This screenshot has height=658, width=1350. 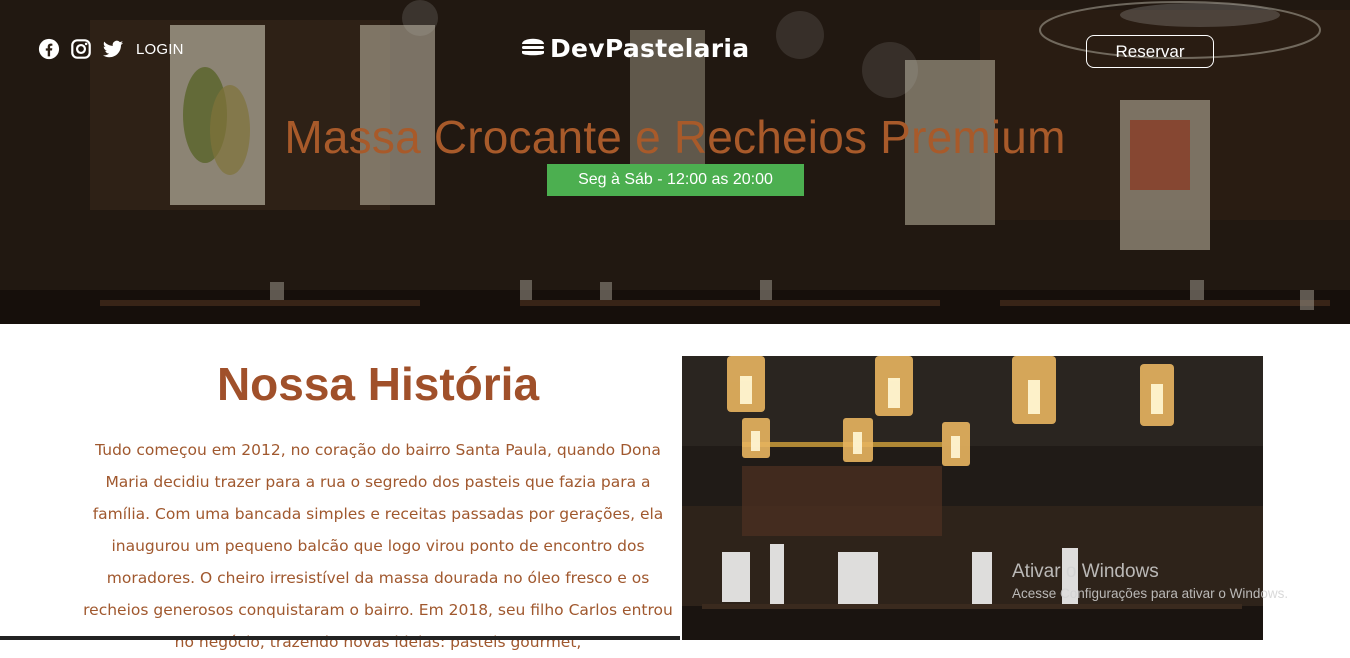 What do you see at coordinates (675, 180) in the screenshot?
I see `opening-hours-badge: Seg à Sáb - 12:00 as 20:00` at bounding box center [675, 180].